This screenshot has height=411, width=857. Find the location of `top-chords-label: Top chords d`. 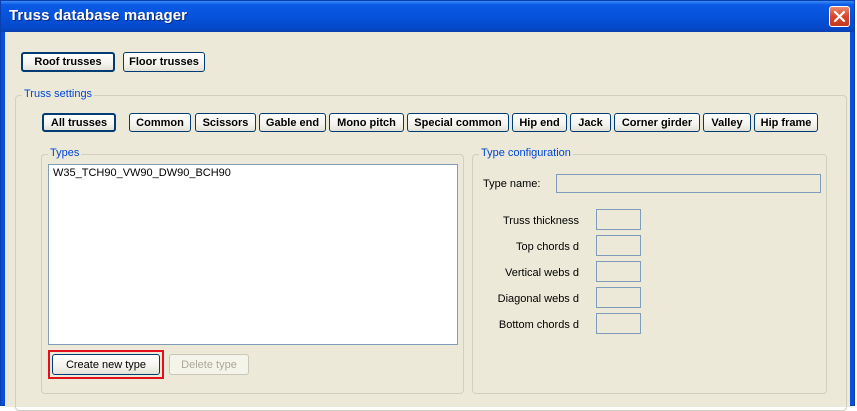

top-chords-label: Top chords d is located at coordinates (547, 247).